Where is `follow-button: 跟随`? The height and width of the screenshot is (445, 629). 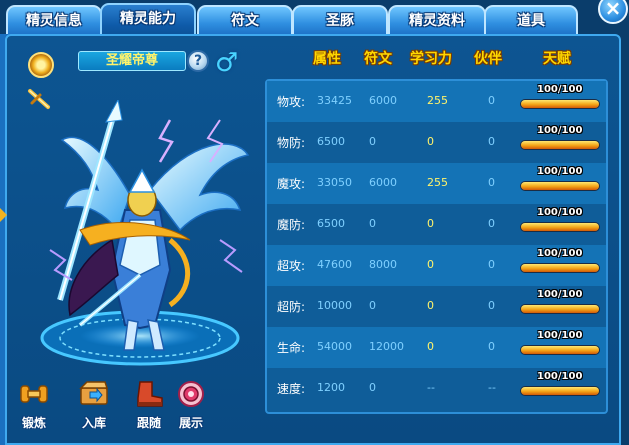
follow-button: 跟随 is located at coordinates (149, 405).